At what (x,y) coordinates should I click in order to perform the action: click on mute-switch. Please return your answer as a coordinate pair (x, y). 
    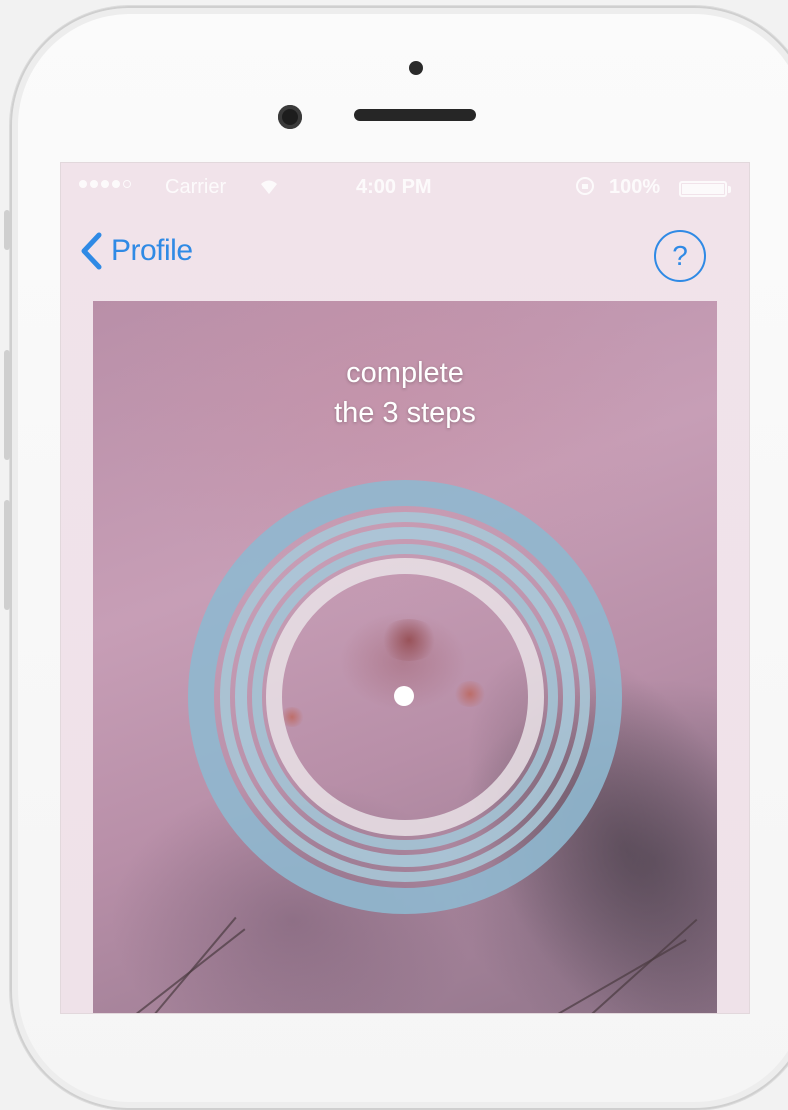
    Looking at the image, I should click on (7, 230).